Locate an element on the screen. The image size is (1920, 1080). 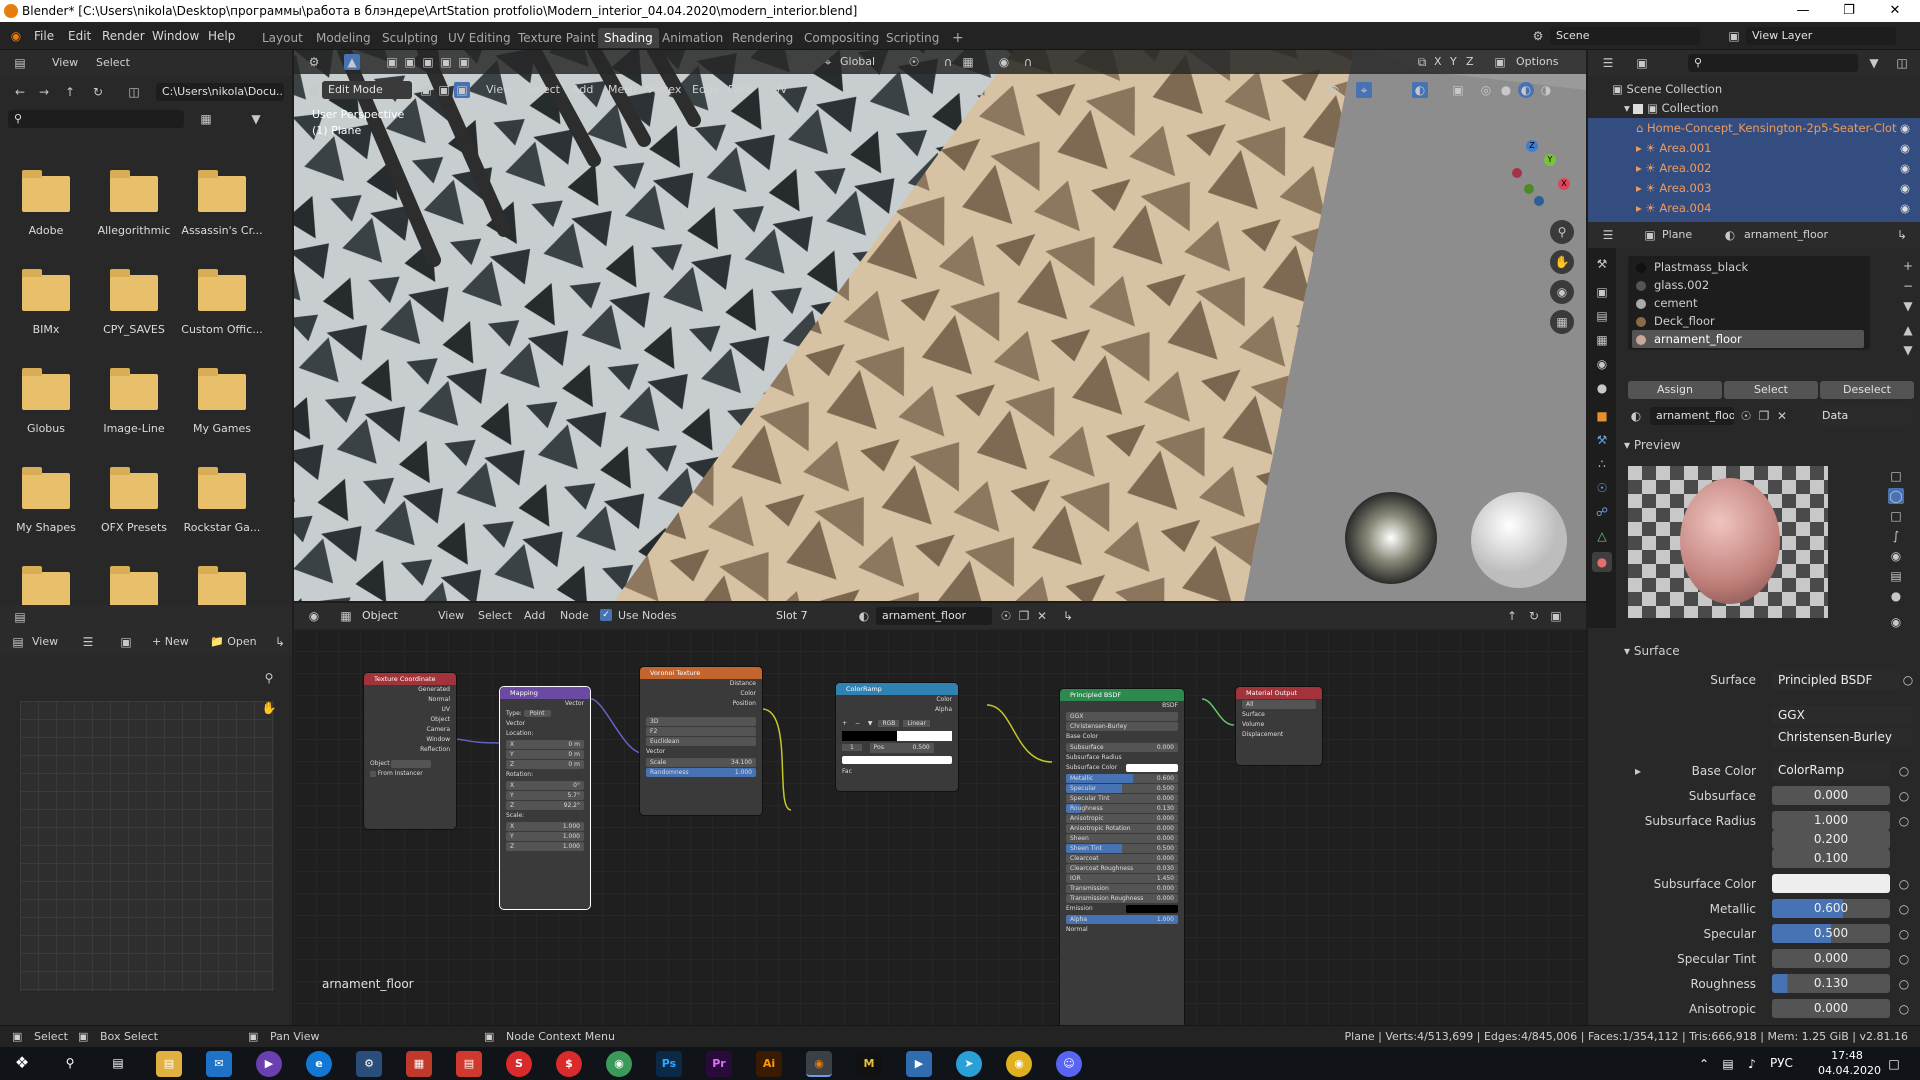
face-select-icon: ▣ is located at coordinates (462, 90).